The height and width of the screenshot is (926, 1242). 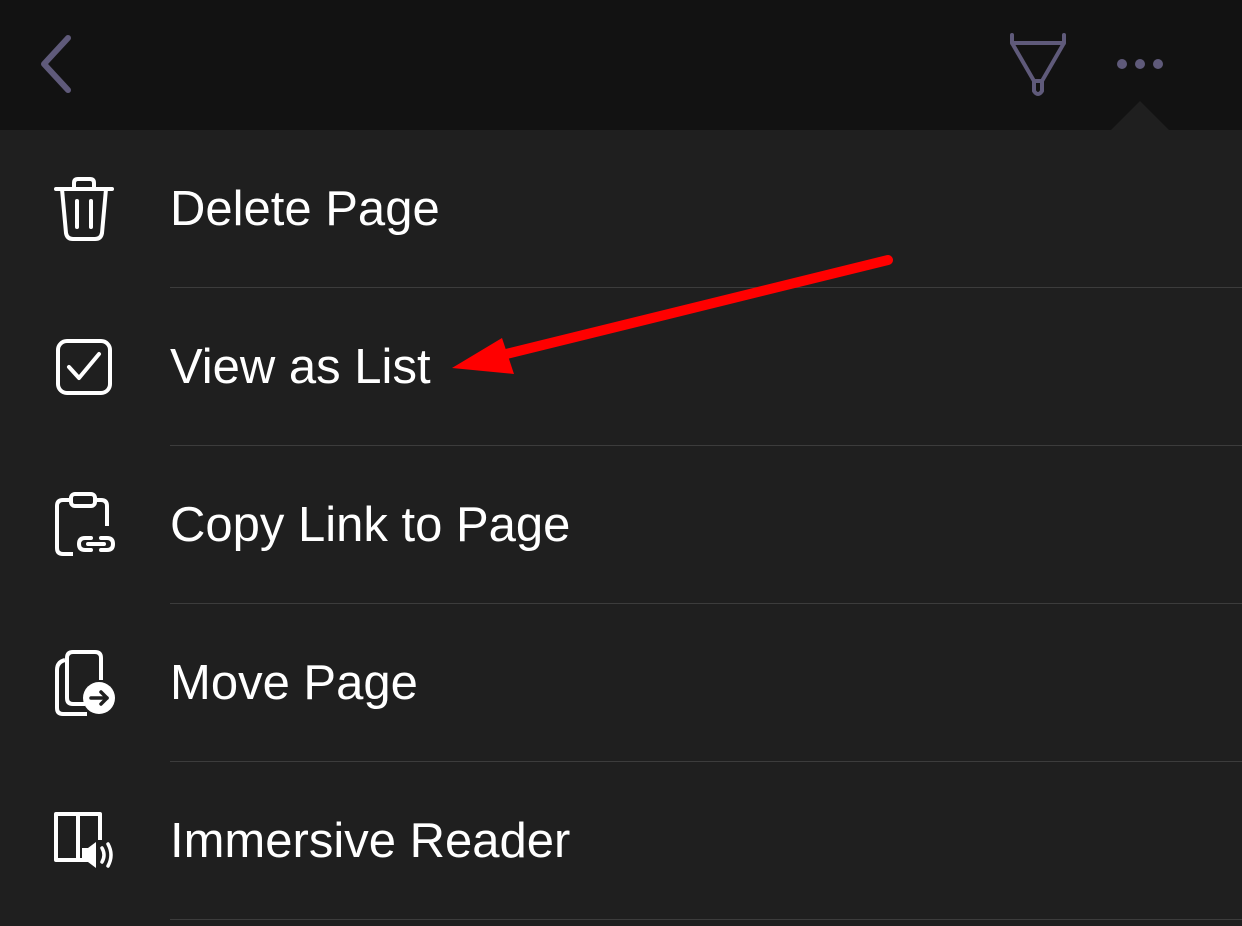 What do you see at coordinates (305, 209) in the screenshot?
I see `menu-item-label: Delete Page` at bounding box center [305, 209].